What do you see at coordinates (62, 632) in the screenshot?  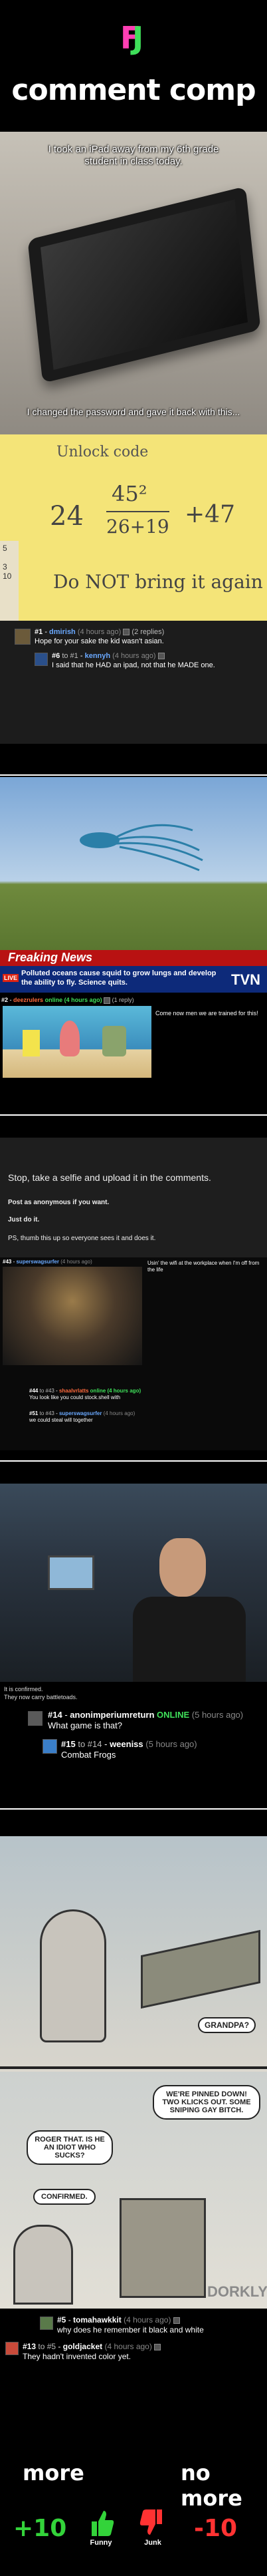 I see `username: dmirish` at bounding box center [62, 632].